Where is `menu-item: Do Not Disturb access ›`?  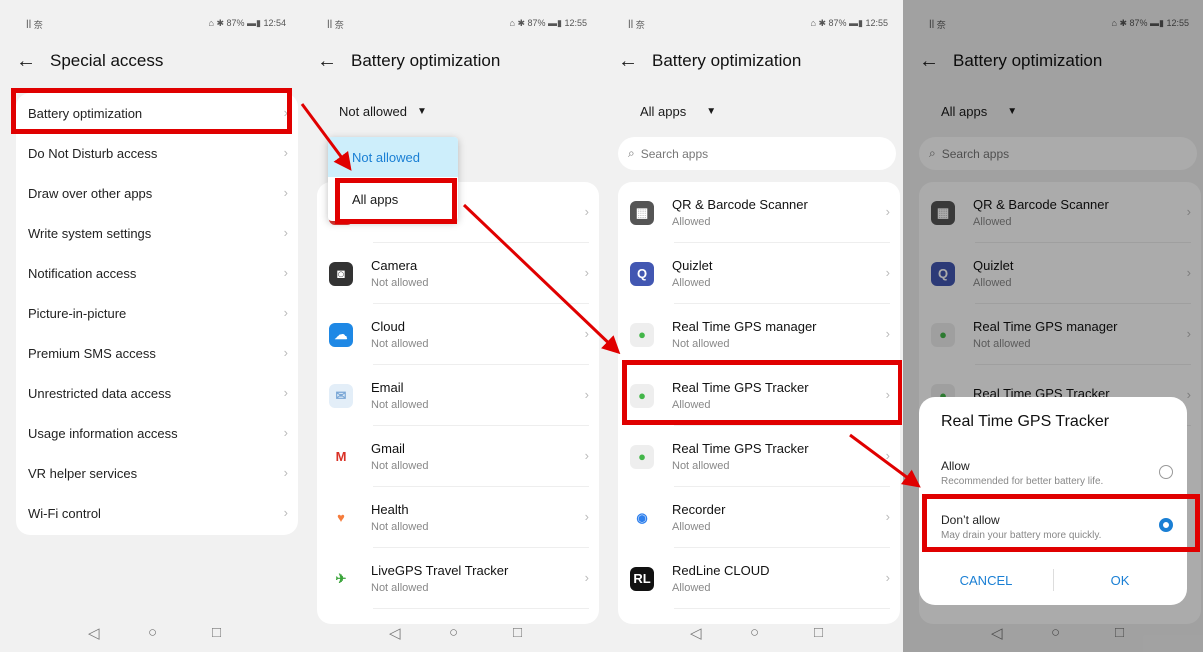 menu-item: Do Not Disturb access › is located at coordinates (157, 153).